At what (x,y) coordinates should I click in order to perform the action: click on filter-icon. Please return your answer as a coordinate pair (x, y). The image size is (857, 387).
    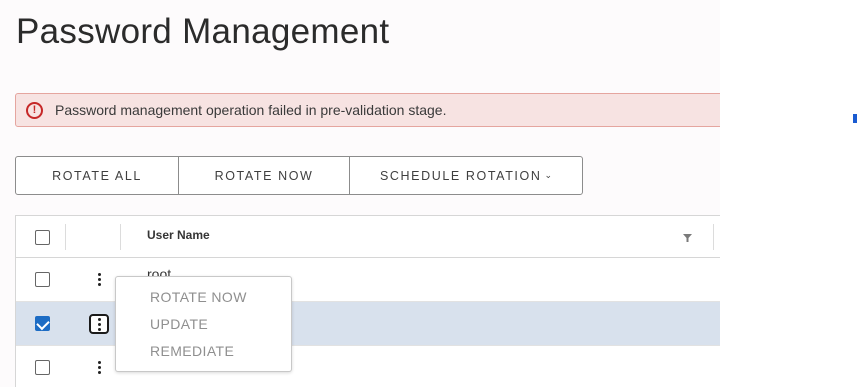
    Looking at the image, I should click on (687, 238).